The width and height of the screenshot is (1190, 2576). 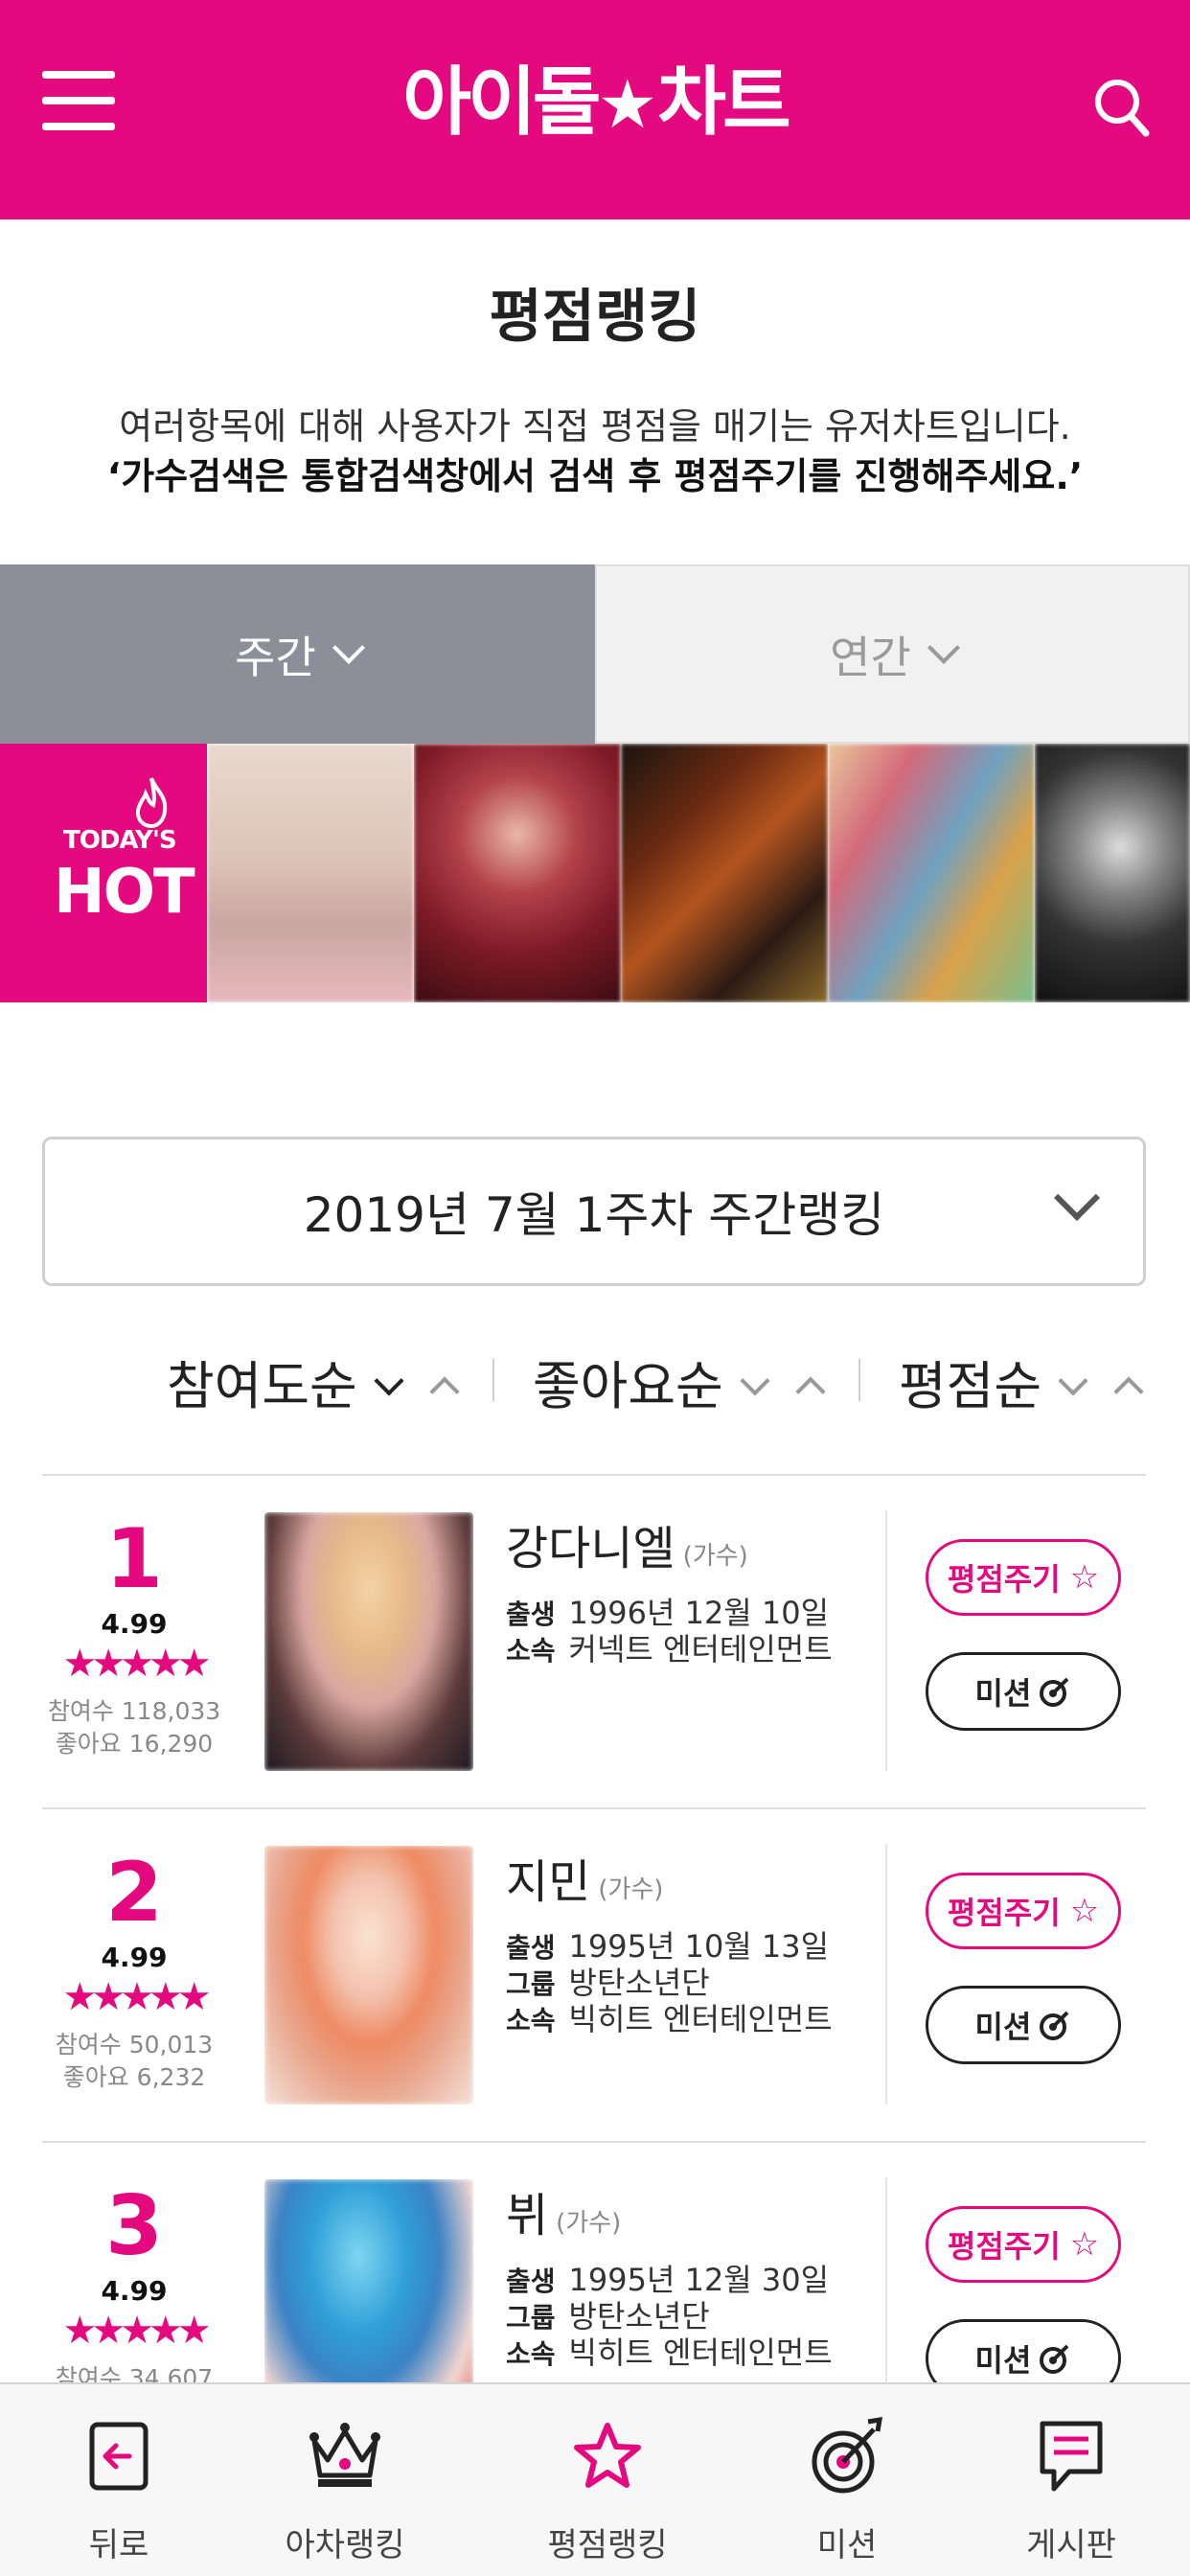 What do you see at coordinates (345, 2545) in the screenshot?
I see `nav-label: 아차랭킹` at bounding box center [345, 2545].